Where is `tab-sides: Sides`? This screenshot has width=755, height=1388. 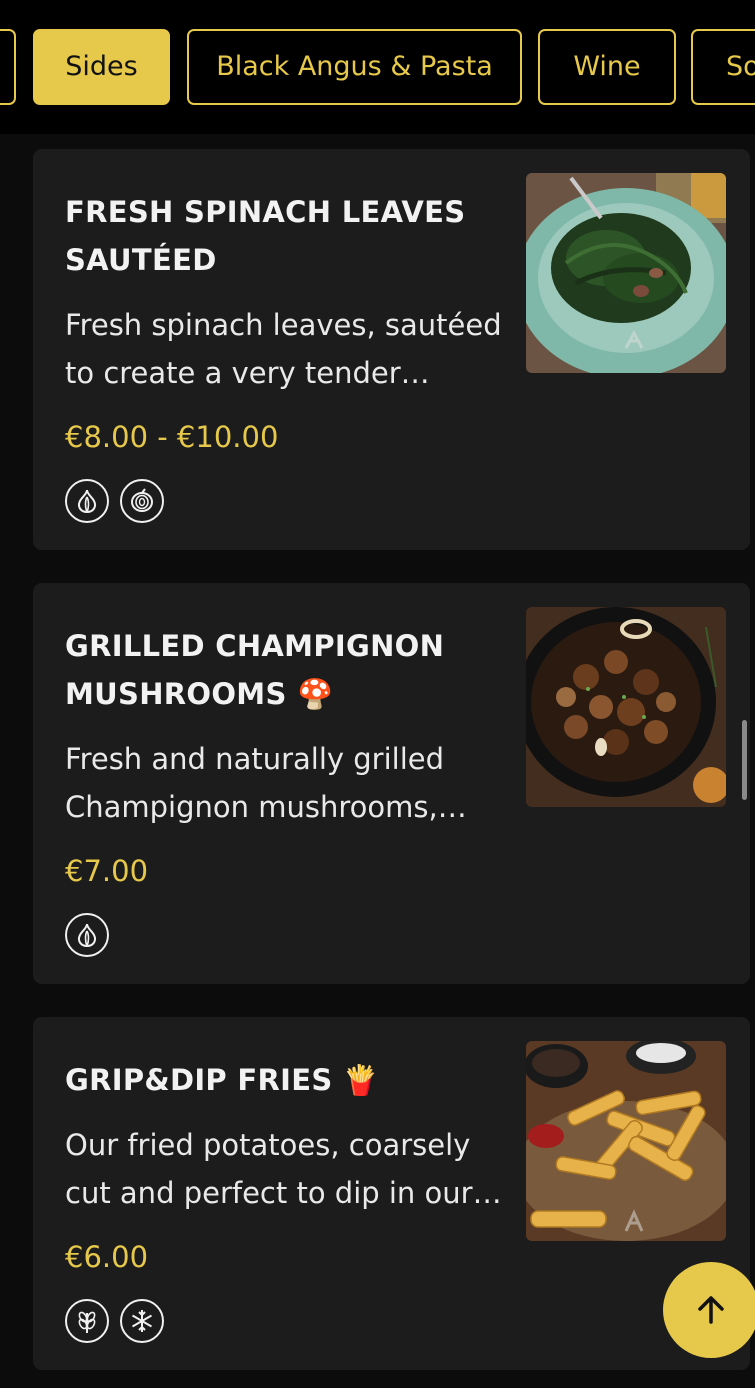
tab-sides: Sides is located at coordinates (101, 67).